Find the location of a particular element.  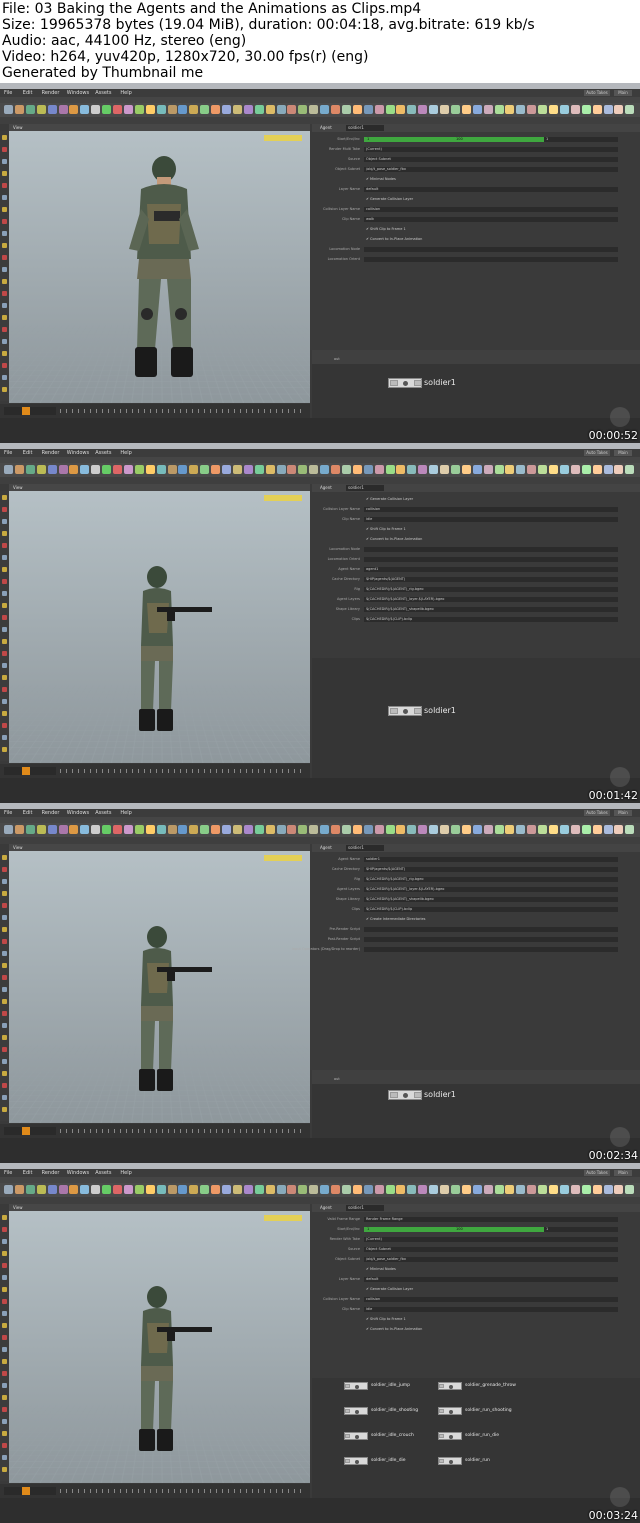

node-body is located at coordinates (405, 1095).